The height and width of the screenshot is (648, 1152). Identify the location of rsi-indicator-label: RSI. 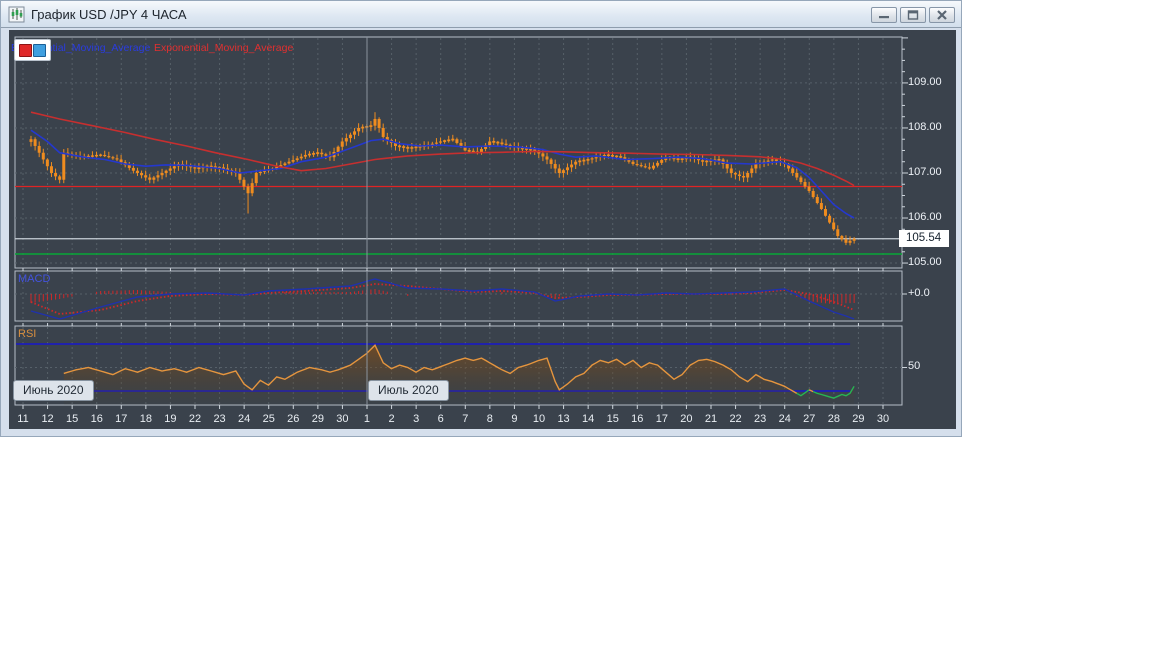
(27, 334).